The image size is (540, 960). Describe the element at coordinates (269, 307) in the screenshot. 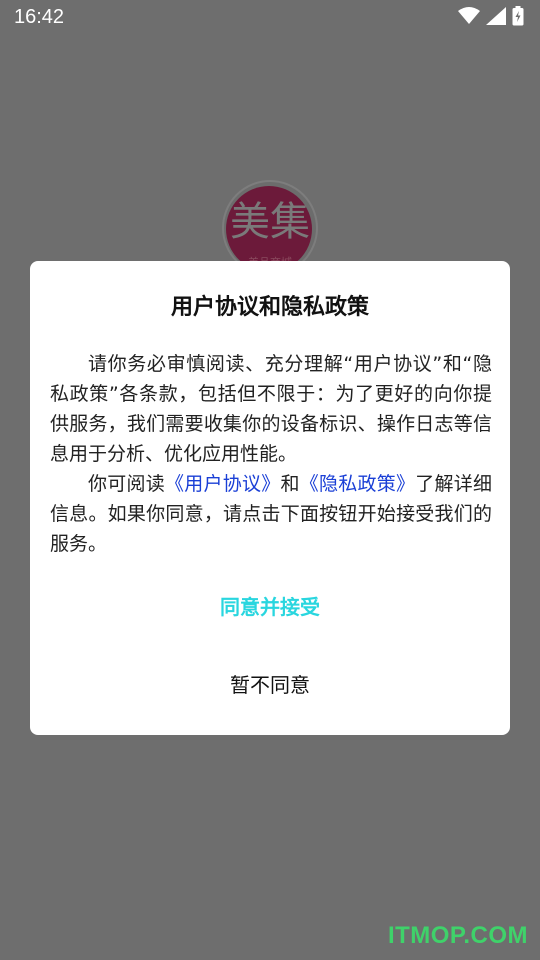

I see `dialog-title: 用户协议和隐私政策` at that location.